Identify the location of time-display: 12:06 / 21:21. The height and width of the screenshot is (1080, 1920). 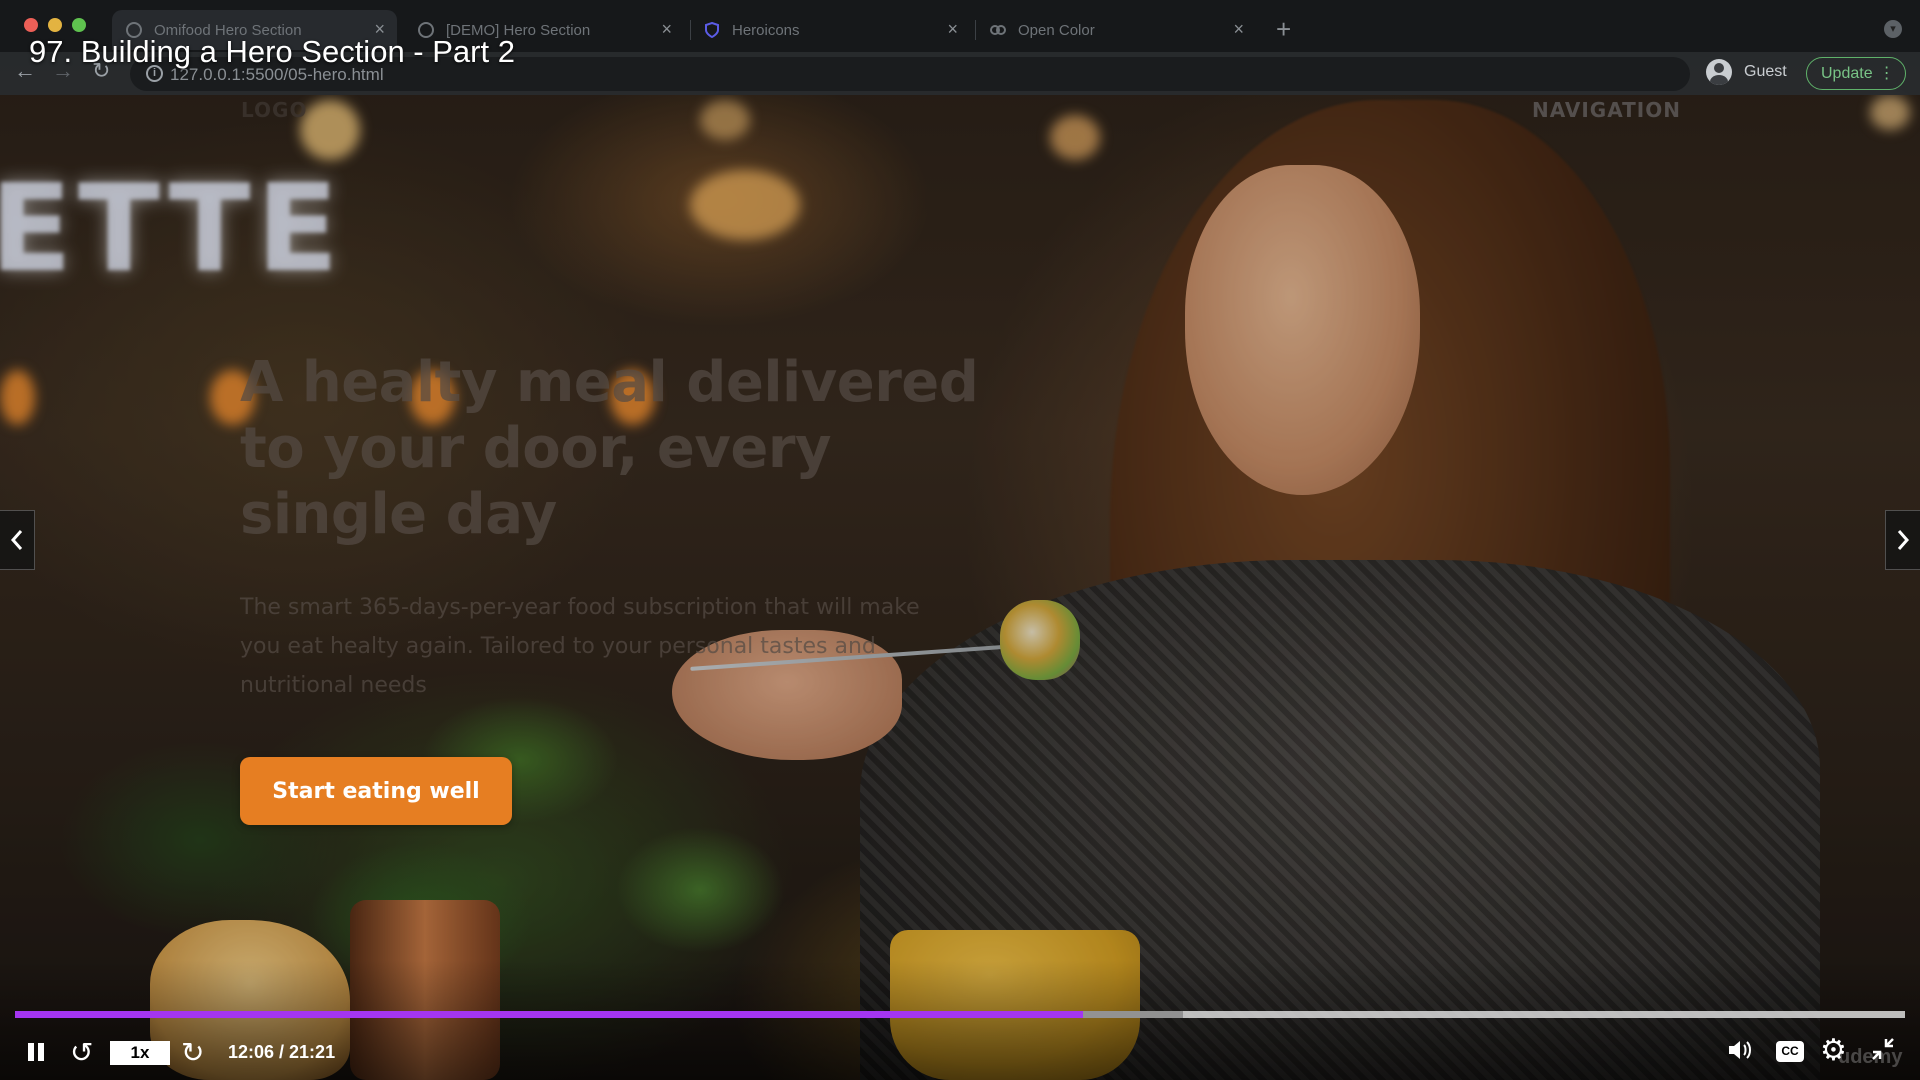
(282, 1052).